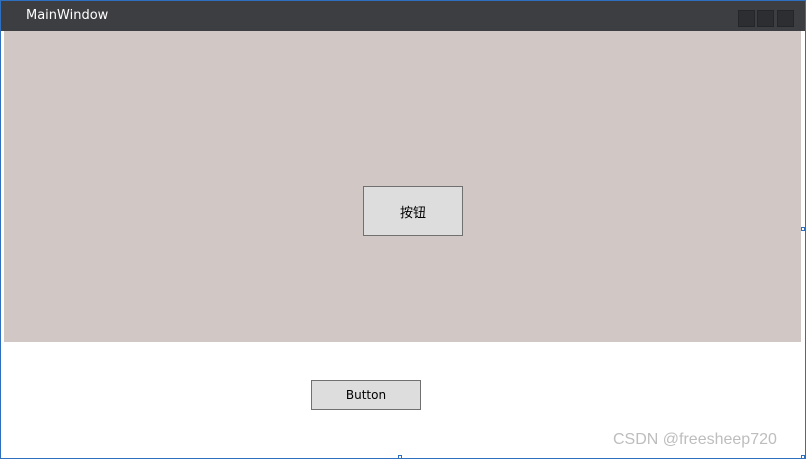 The width and height of the screenshot is (806, 459). What do you see at coordinates (67, 15) in the screenshot?
I see `window-title: MainWindow` at bounding box center [67, 15].